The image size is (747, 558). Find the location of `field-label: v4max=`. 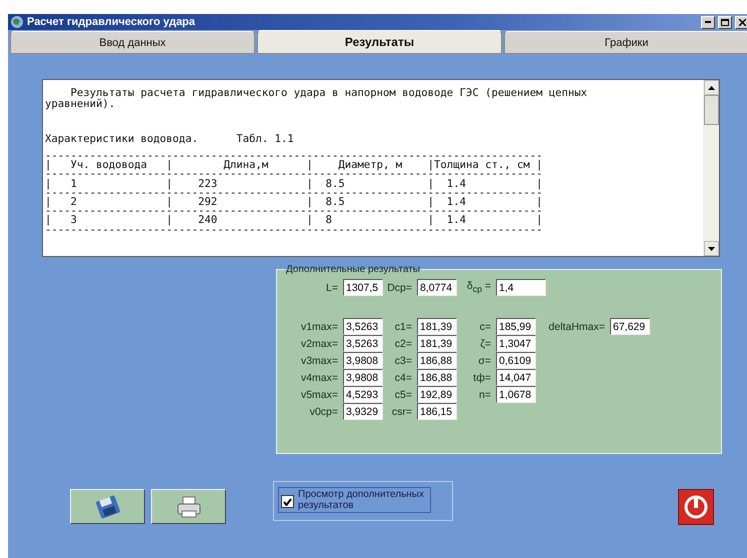

field-label: v4max= is located at coordinates (319, 378).